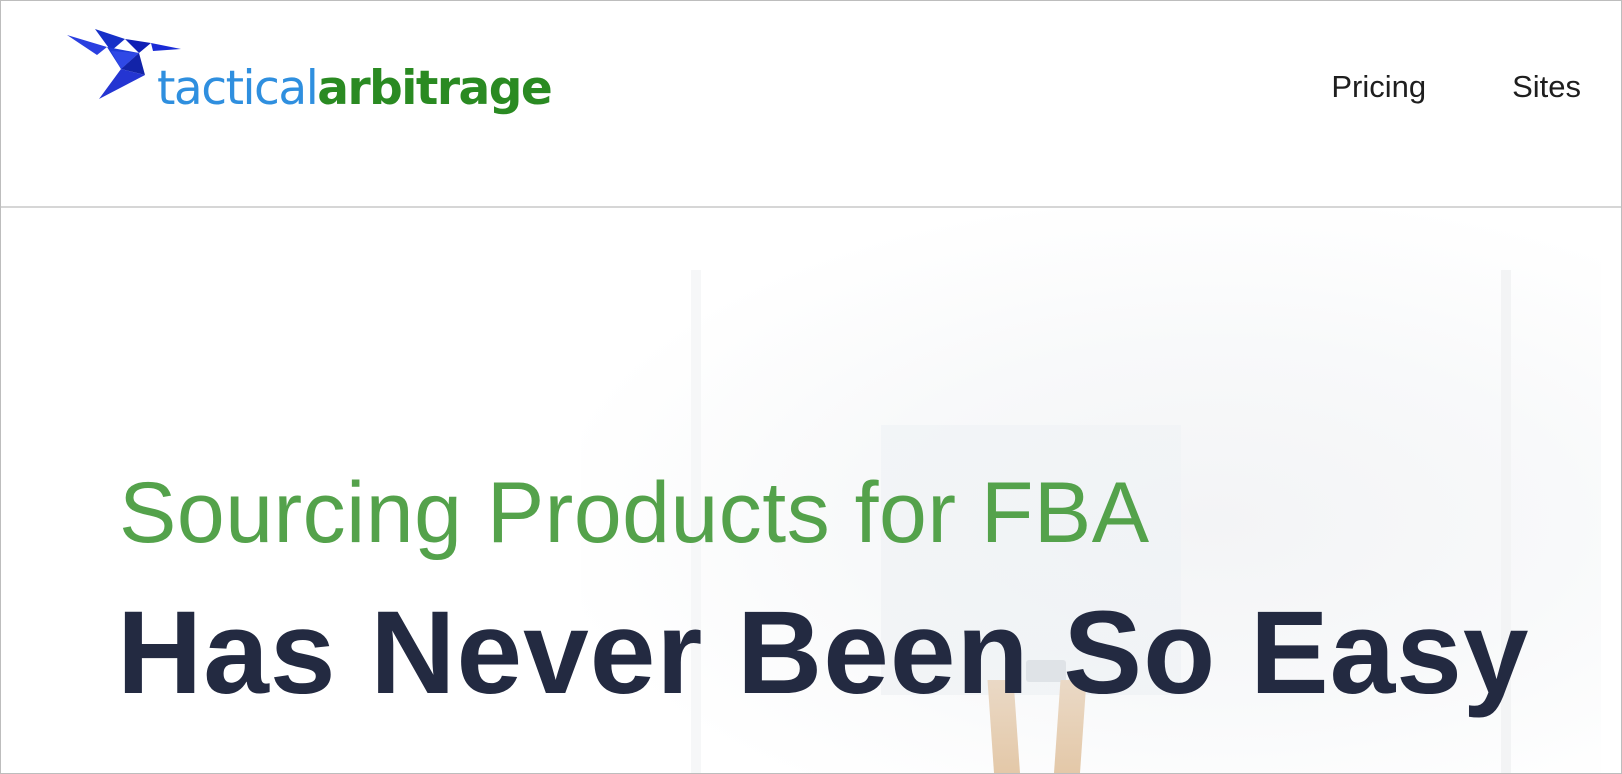 This screenshot has height=774, width=1622. I want to click on nav-link-sites: Sites, so click(1546, 87).